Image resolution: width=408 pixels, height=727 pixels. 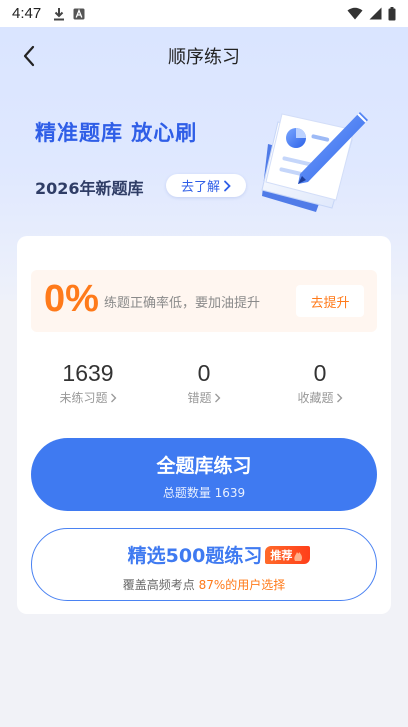 I want to click on hero-subtitle: 2026年新题库, so click(x=89, y=188).